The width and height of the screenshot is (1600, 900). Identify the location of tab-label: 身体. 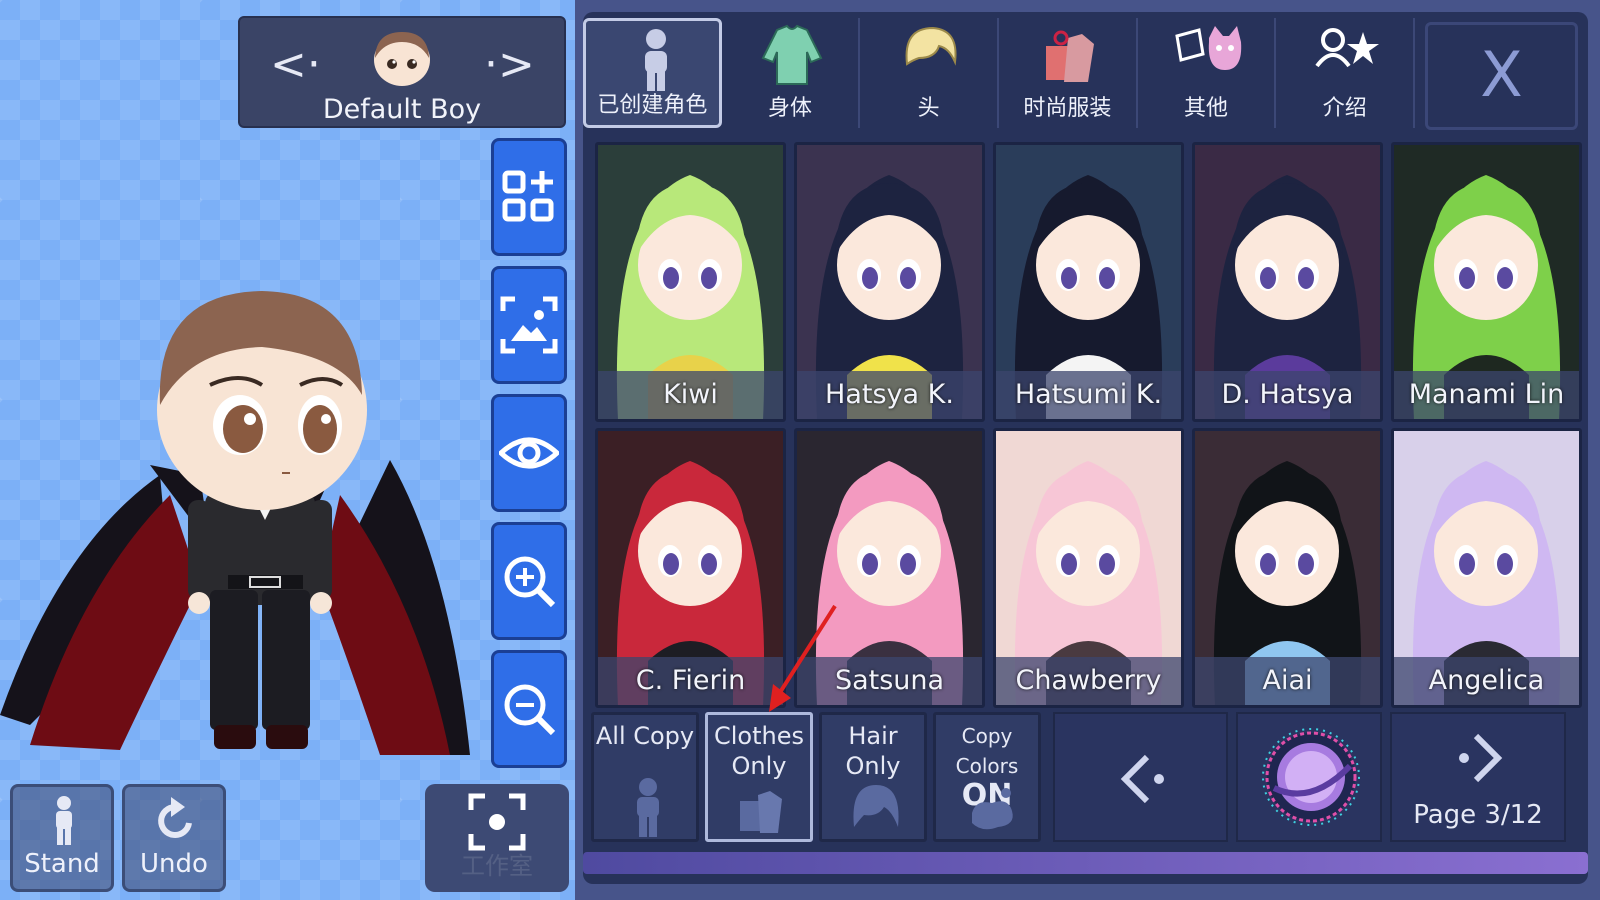
(790, 108).